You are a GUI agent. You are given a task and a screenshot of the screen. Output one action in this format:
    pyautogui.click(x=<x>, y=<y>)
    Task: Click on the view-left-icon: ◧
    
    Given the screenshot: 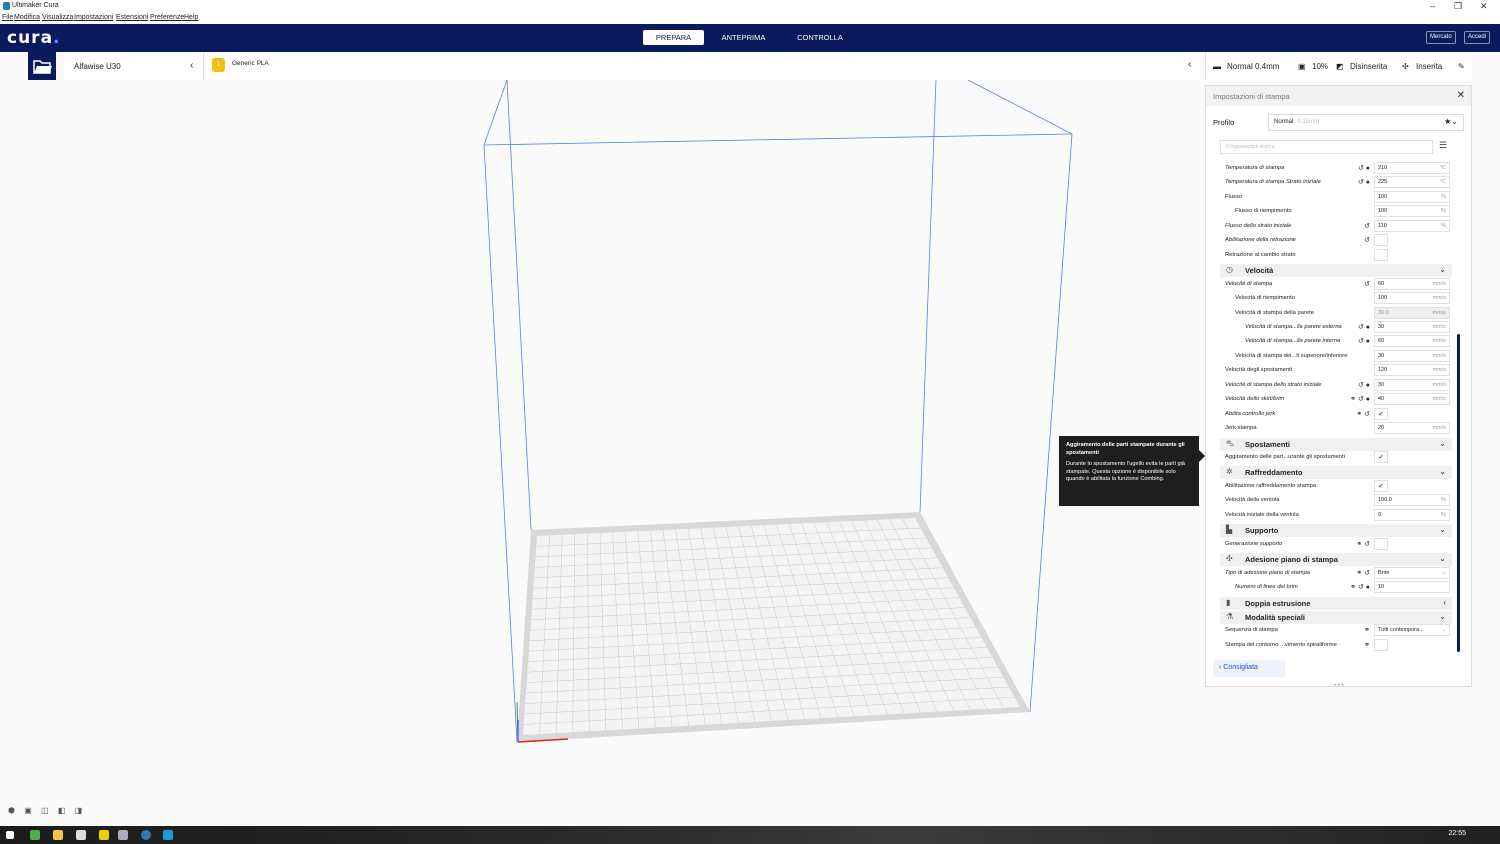 What is the action you would take?
    pyautogui.click(x=62, y=810)
    